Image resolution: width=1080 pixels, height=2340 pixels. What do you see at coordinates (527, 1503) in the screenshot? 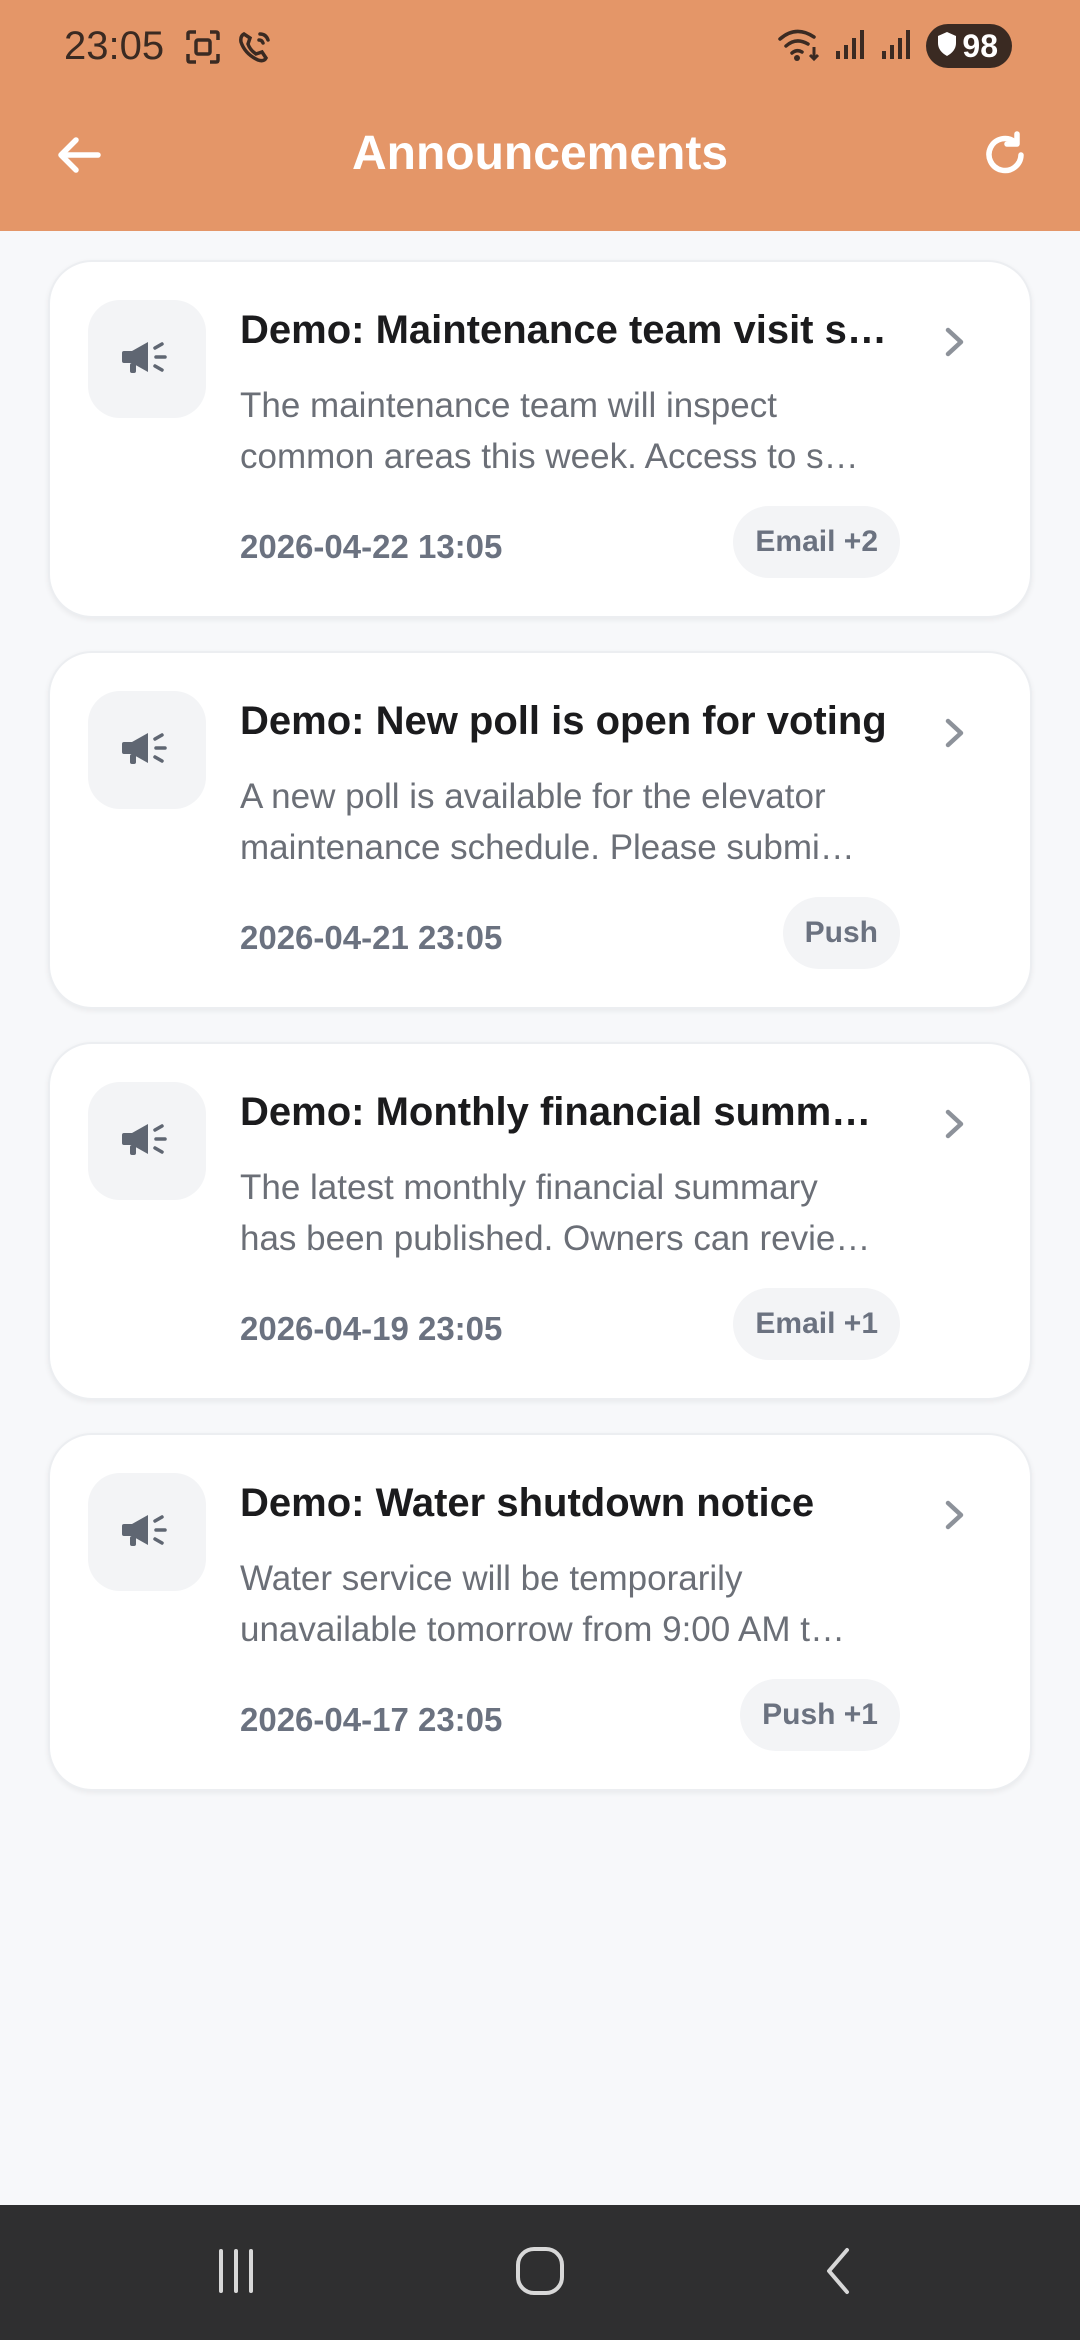
I see `announcement-title: Demo: Water shutdown notice` at bounding box center [527, 1503].